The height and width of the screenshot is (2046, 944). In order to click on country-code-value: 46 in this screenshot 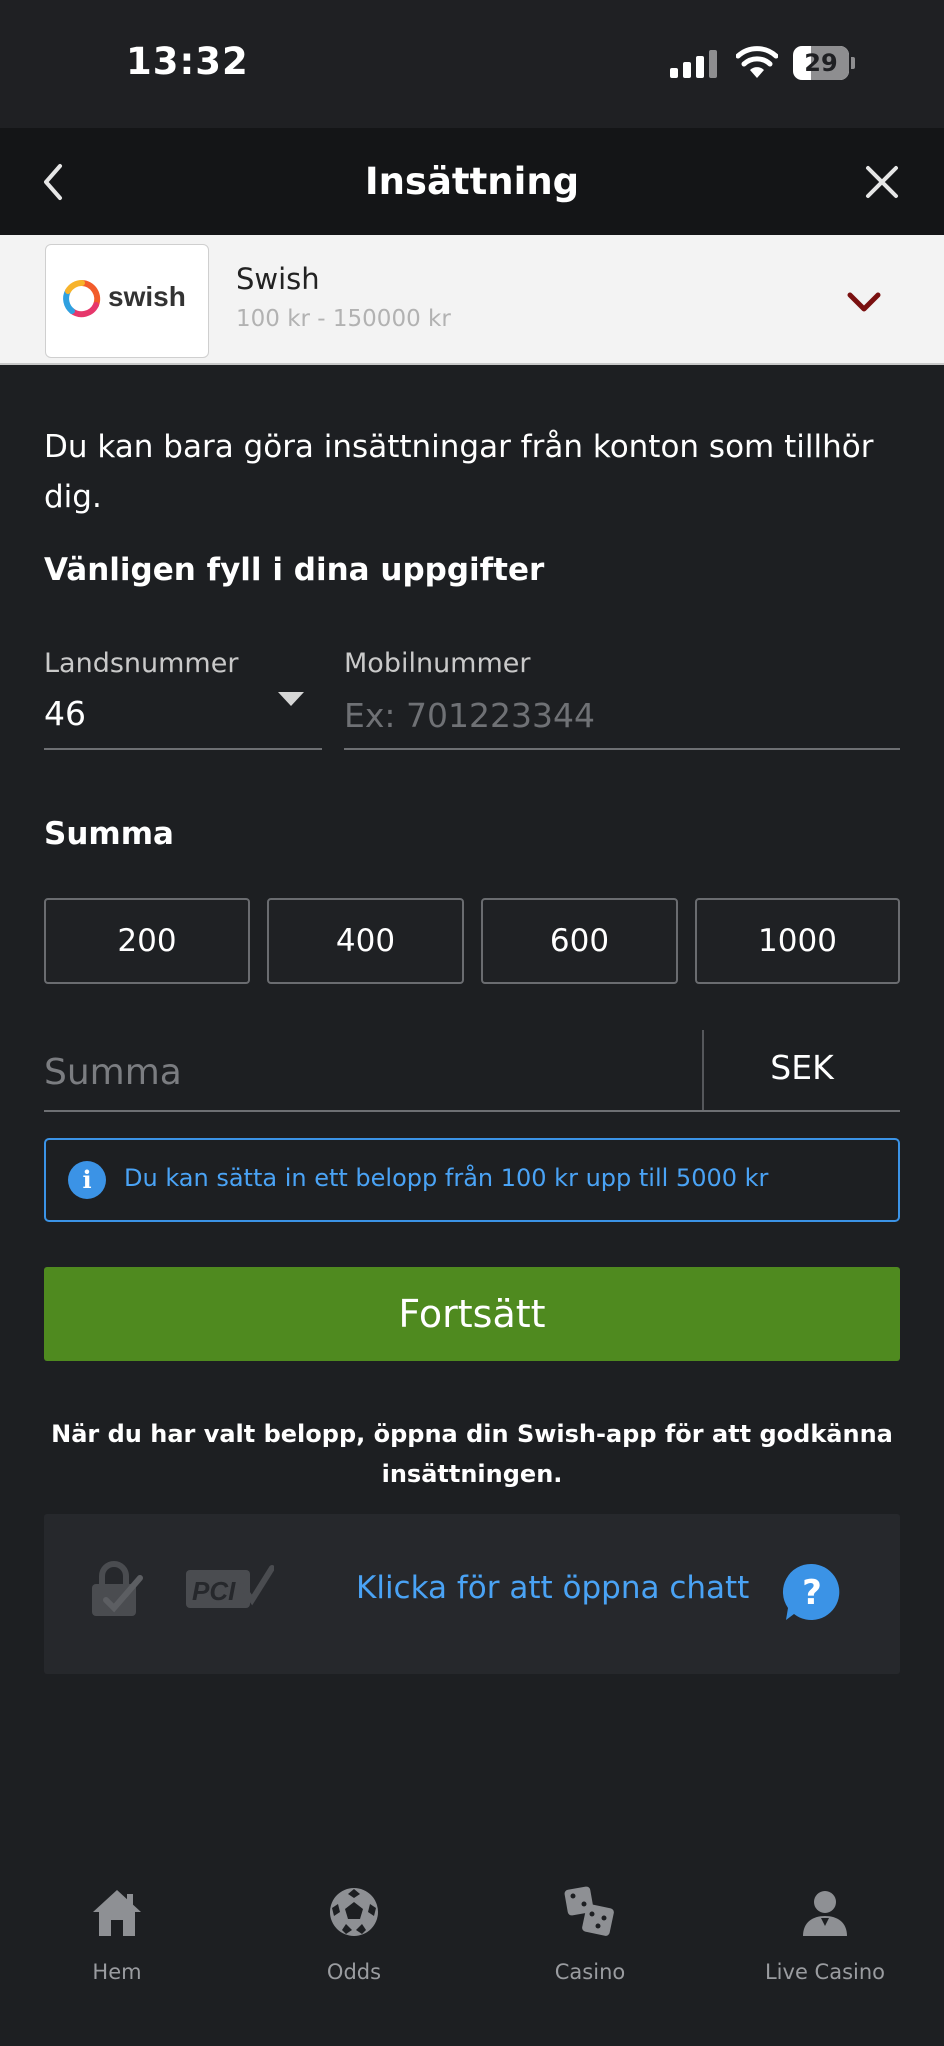, I will do `click(65, 713)`.